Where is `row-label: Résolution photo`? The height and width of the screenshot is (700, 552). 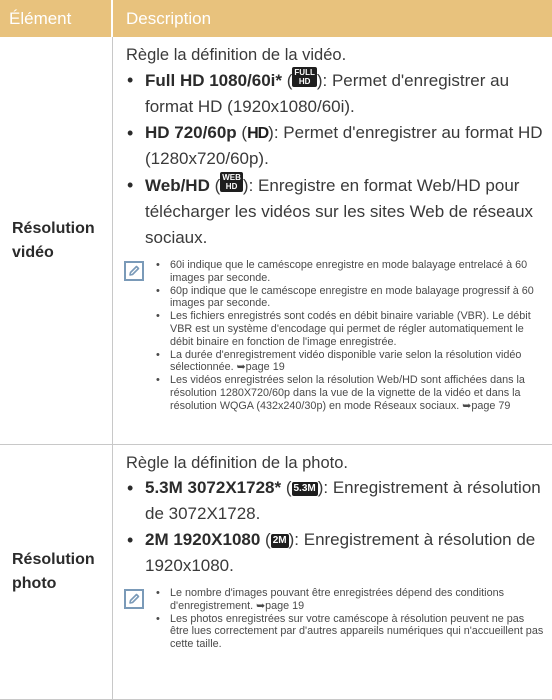
row-label: Résolution photo is located at coordinates (56, 572).